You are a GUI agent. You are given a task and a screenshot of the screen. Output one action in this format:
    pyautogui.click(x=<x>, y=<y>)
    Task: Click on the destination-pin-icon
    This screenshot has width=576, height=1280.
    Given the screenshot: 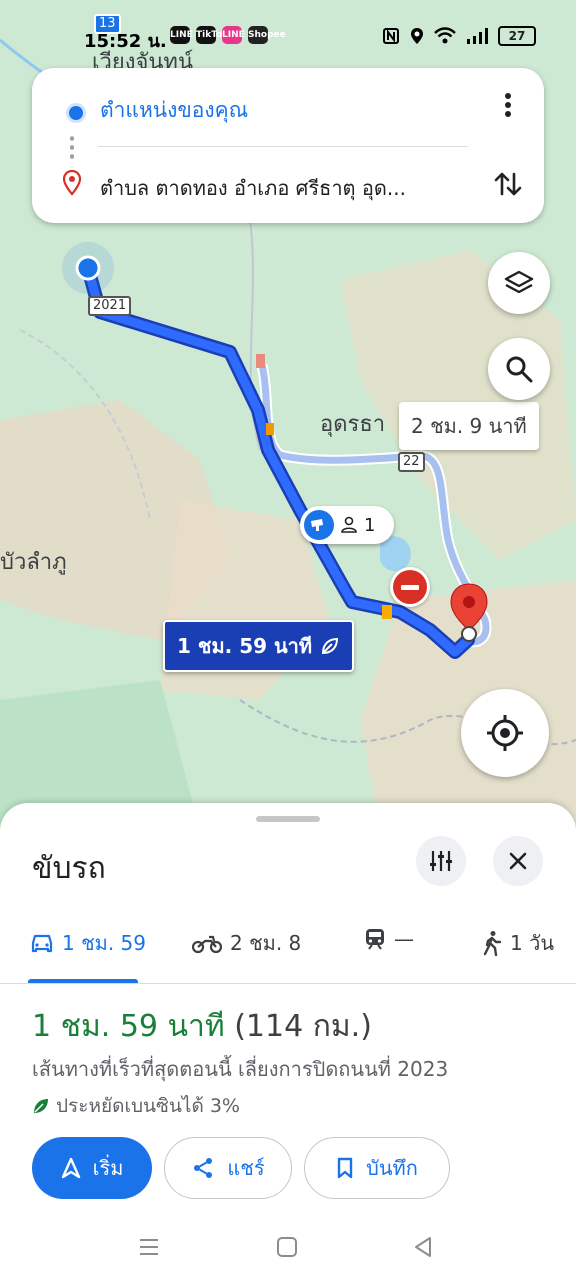 What is the action you would take?
    pyautogui.click(x=469, y=613)
    